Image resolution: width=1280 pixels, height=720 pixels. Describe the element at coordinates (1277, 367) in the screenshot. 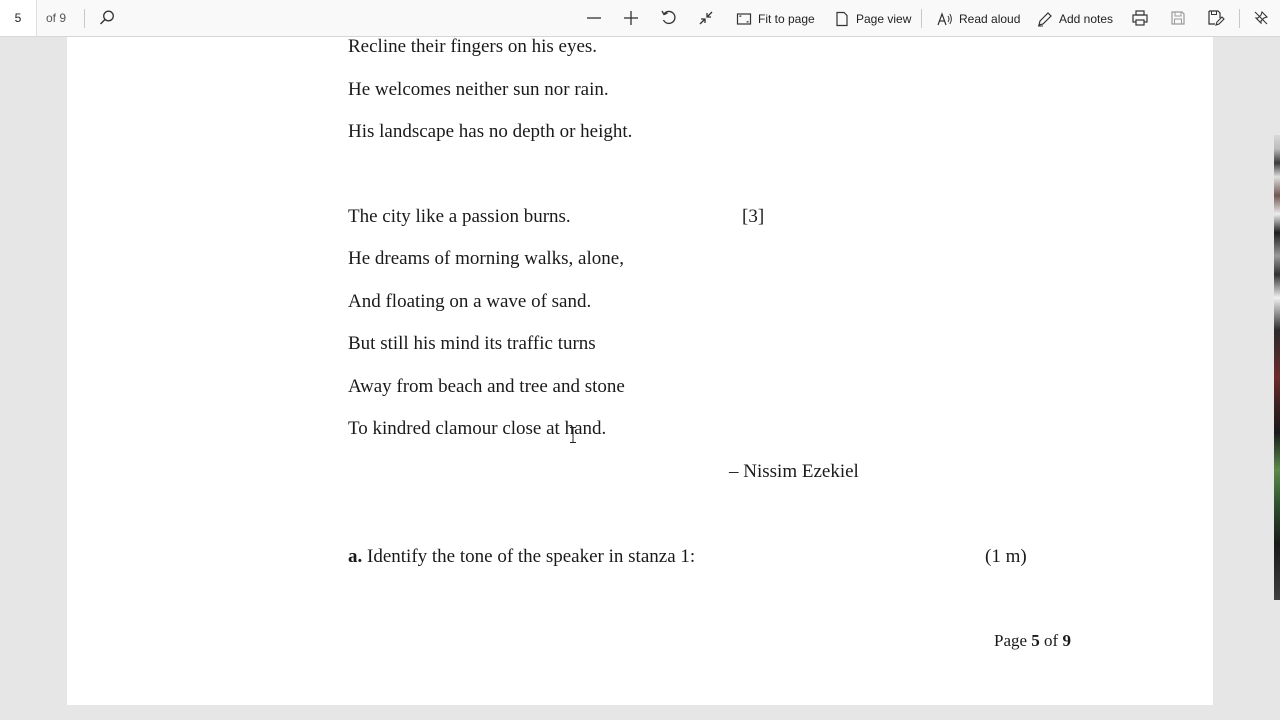

I see `background-window-content` at that location.